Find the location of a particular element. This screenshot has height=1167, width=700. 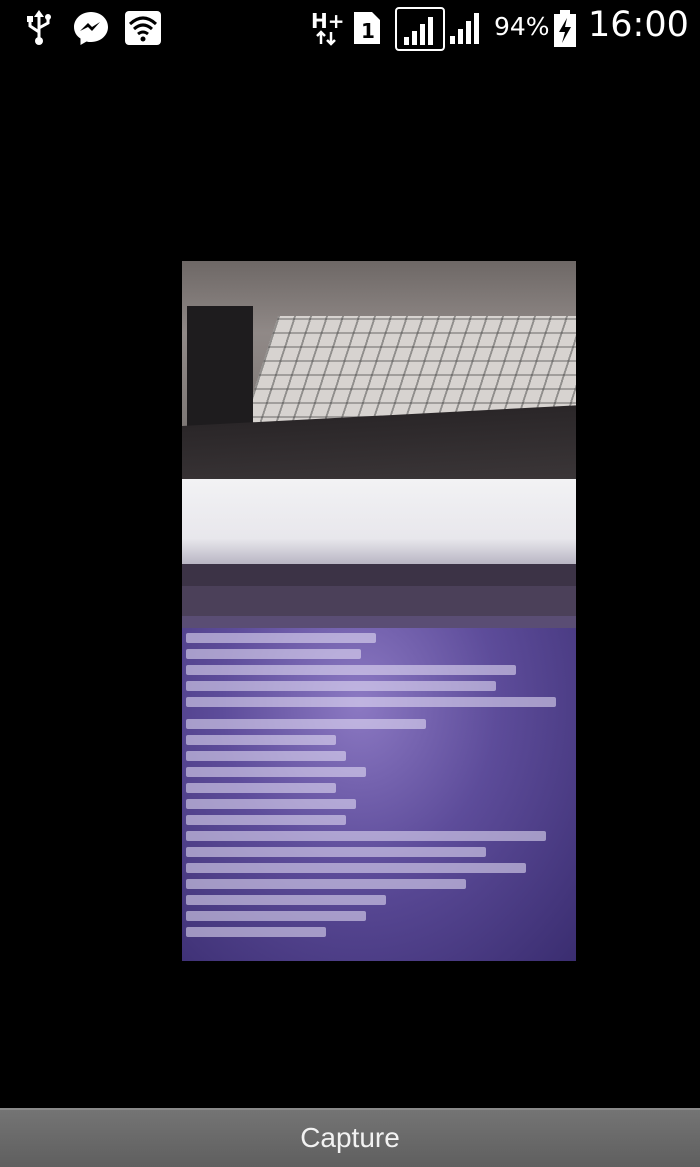

messenger-icon is located at coordinates (91, 30).